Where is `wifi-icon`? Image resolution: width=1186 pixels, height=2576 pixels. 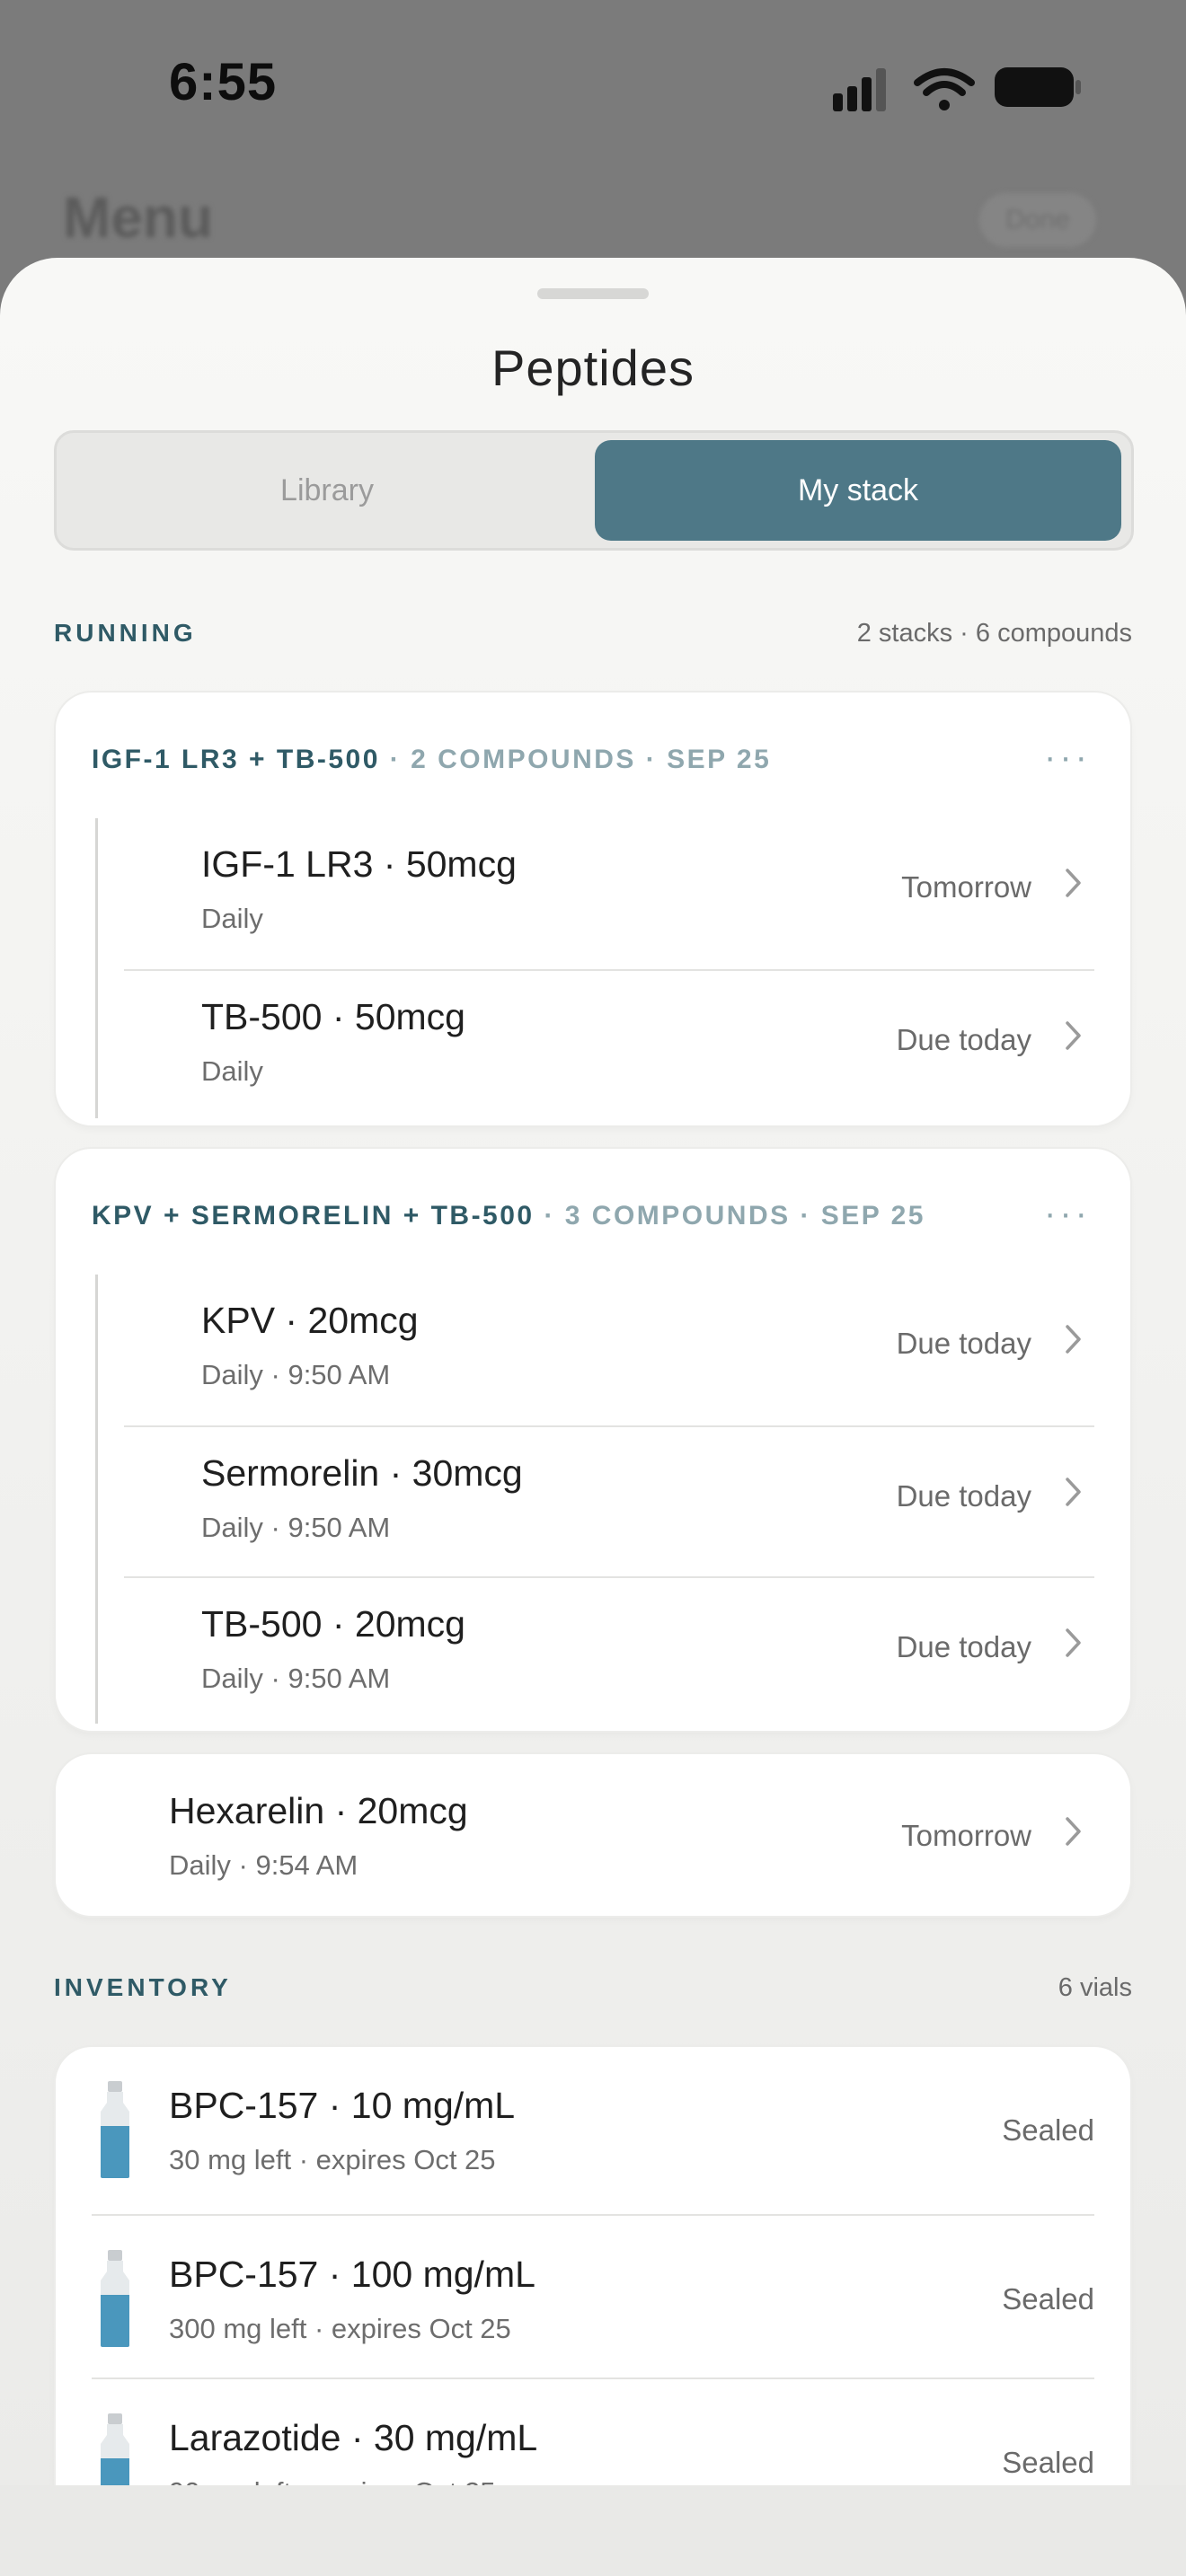
wifi-icon is located at coordinates (944, 89).